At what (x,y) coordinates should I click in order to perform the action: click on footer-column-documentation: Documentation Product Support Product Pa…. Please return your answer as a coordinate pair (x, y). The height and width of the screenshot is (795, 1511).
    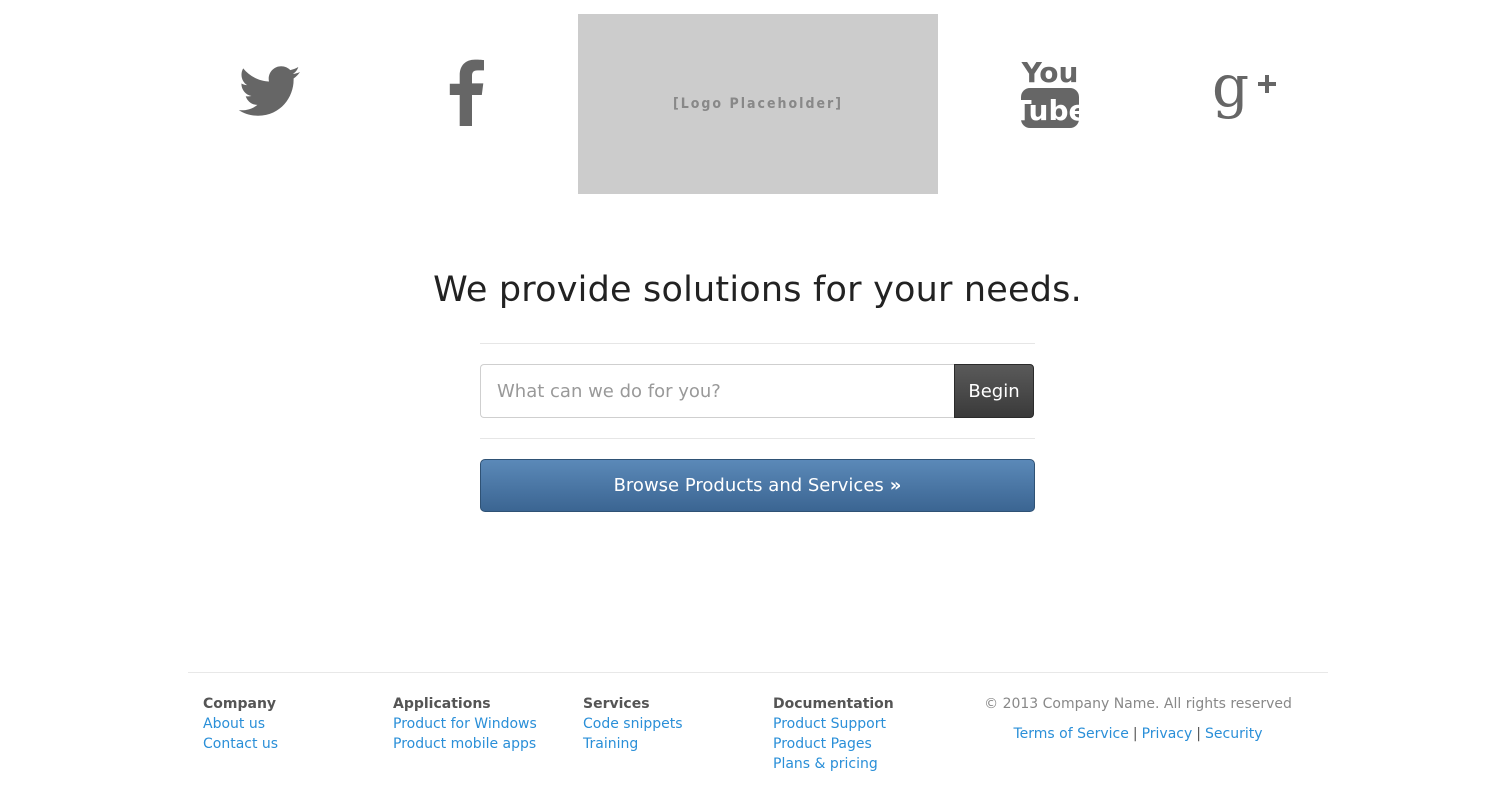
    Looking at the image, I should click on (833, 734).